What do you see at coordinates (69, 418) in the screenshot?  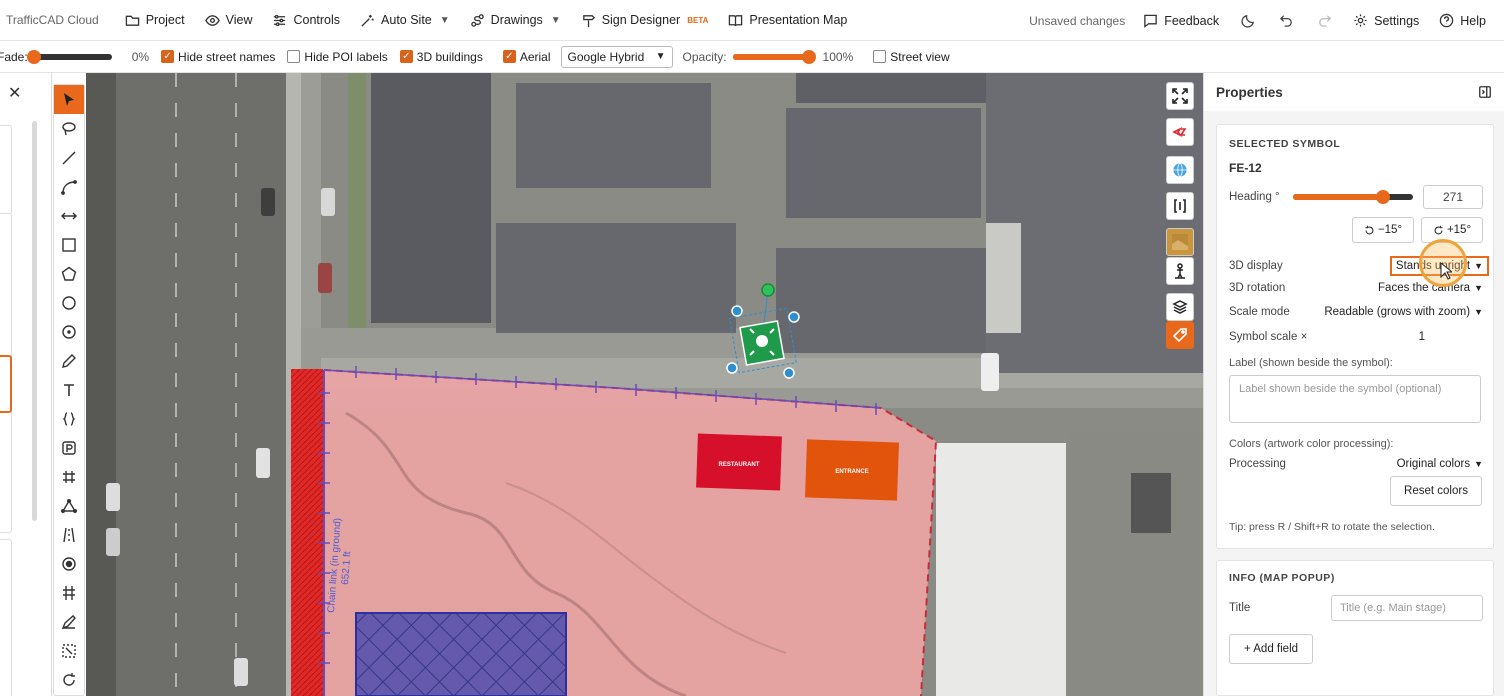 I see `variable-tool` at bounding box center [69, 418].